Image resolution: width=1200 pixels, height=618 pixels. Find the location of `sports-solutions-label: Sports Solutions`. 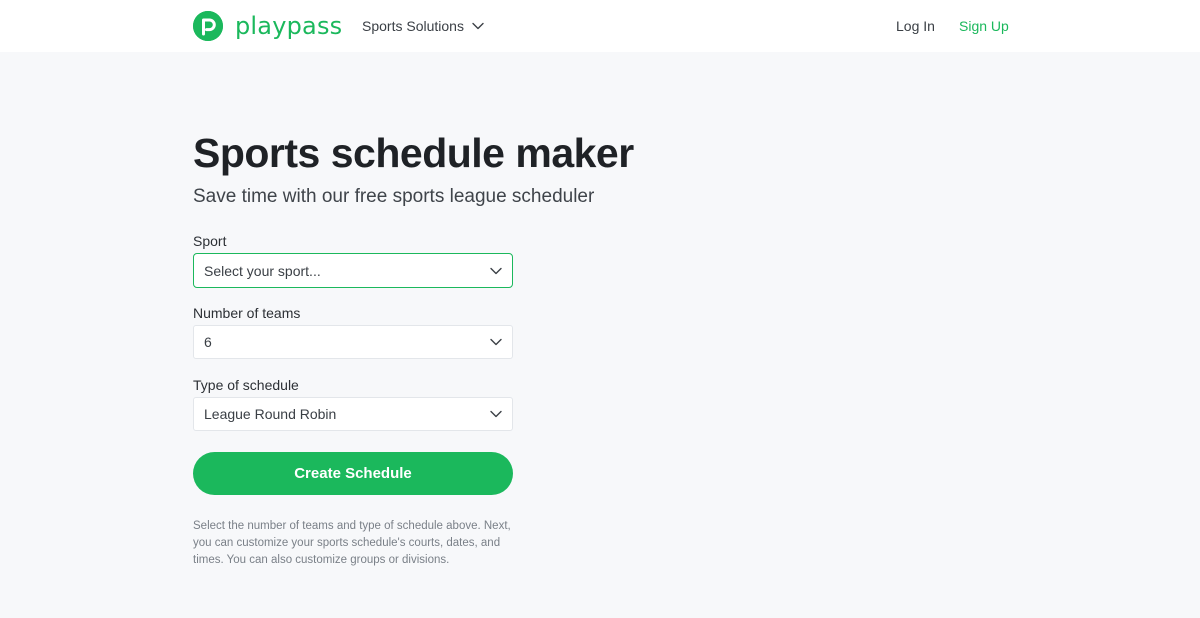

sports-solutions-label: Sports Solutions is located at coordinates (413, 26).